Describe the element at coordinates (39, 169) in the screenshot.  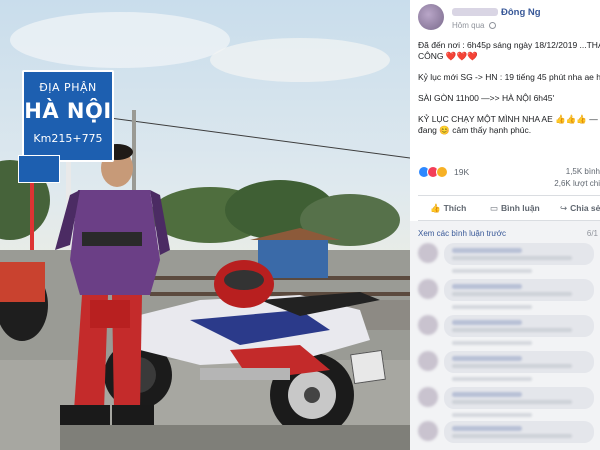
I see `small-road-sign` at that location.